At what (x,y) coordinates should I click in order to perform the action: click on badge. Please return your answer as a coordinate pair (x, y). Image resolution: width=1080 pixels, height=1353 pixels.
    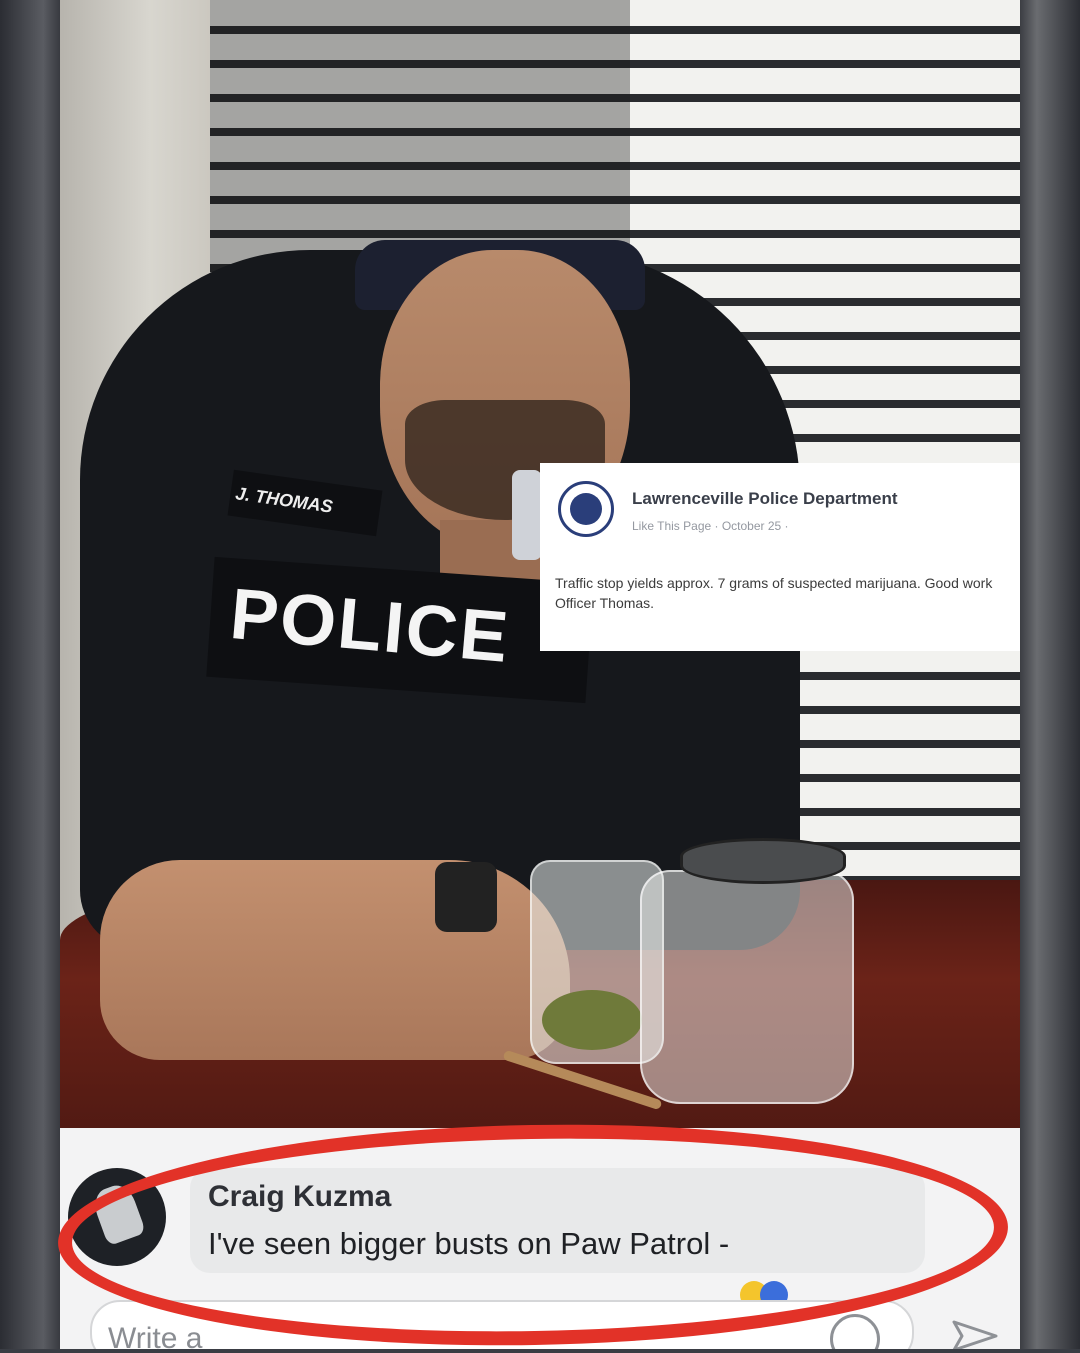
    Looking at the image, I should click on (527, 515).